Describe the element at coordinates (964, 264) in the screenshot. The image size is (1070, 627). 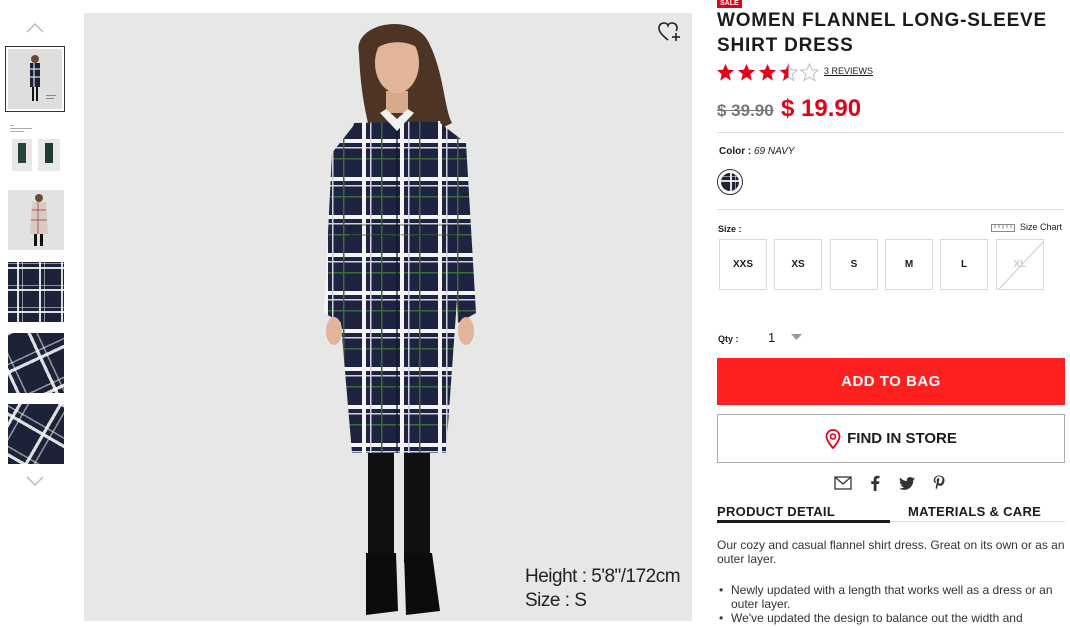
I see `size-option-l: L` at that location.